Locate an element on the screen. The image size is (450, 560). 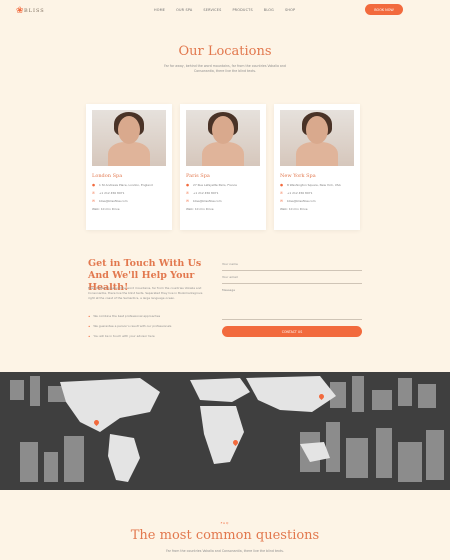
location-name: London Spa is located at coordinates (107, 176).